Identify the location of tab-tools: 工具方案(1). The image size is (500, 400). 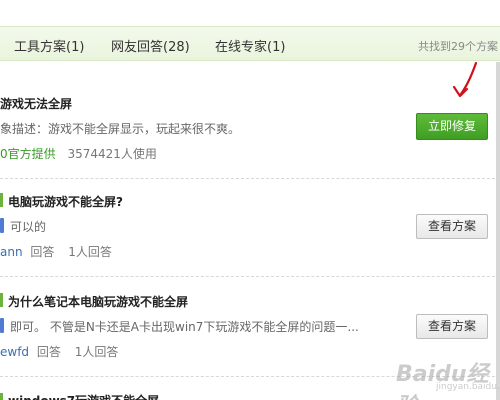
(49, 45).